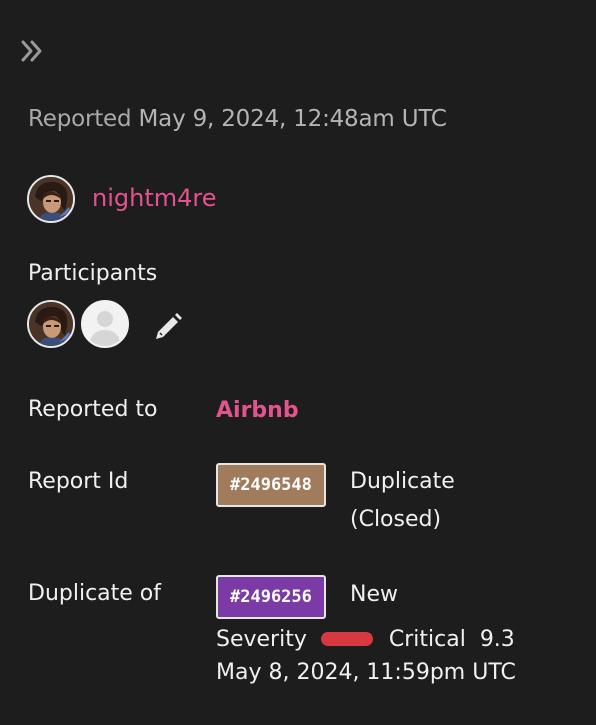  I want to click on reported-prefix: Reported, so click(80, 119).